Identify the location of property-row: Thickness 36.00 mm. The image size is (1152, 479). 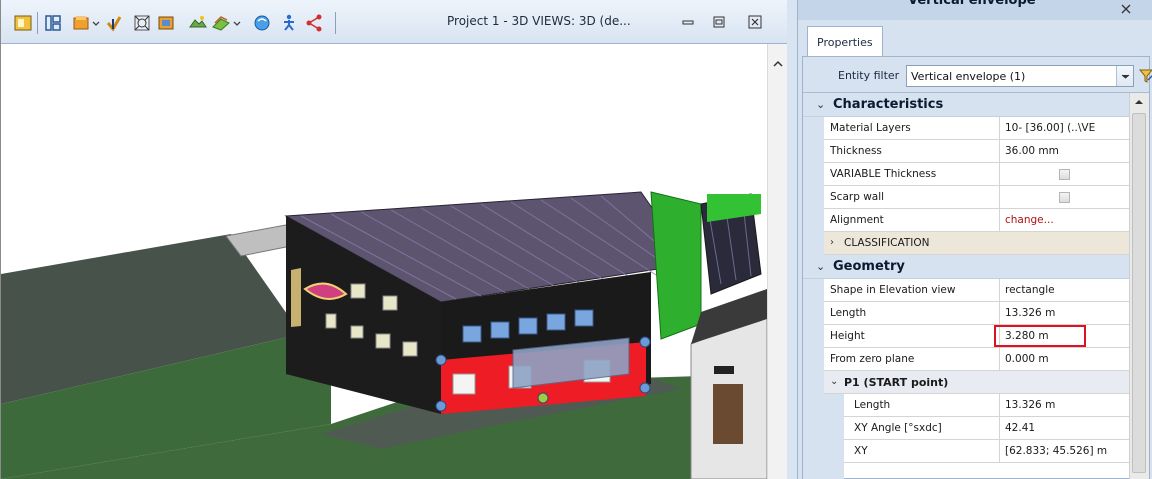
(976, 151).